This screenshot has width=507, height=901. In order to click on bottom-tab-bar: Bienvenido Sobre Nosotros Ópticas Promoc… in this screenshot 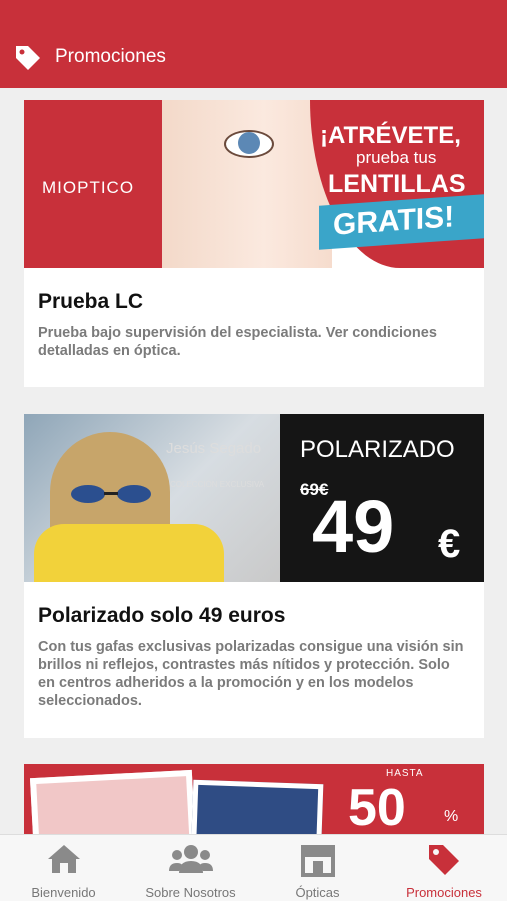, I will do `click(253, 867)`.